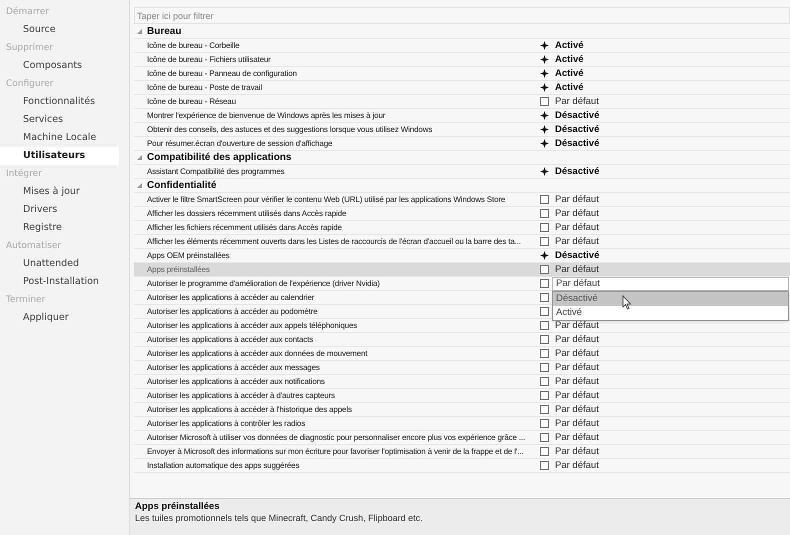 Image resolution: width=790 pixels, height=535 pixels. Describe the element at coordinates (462, 396) in the screenshot. I see `setting-row: Autoriser les applications à accéder à d'autres capteurs Par défaut` at that location.